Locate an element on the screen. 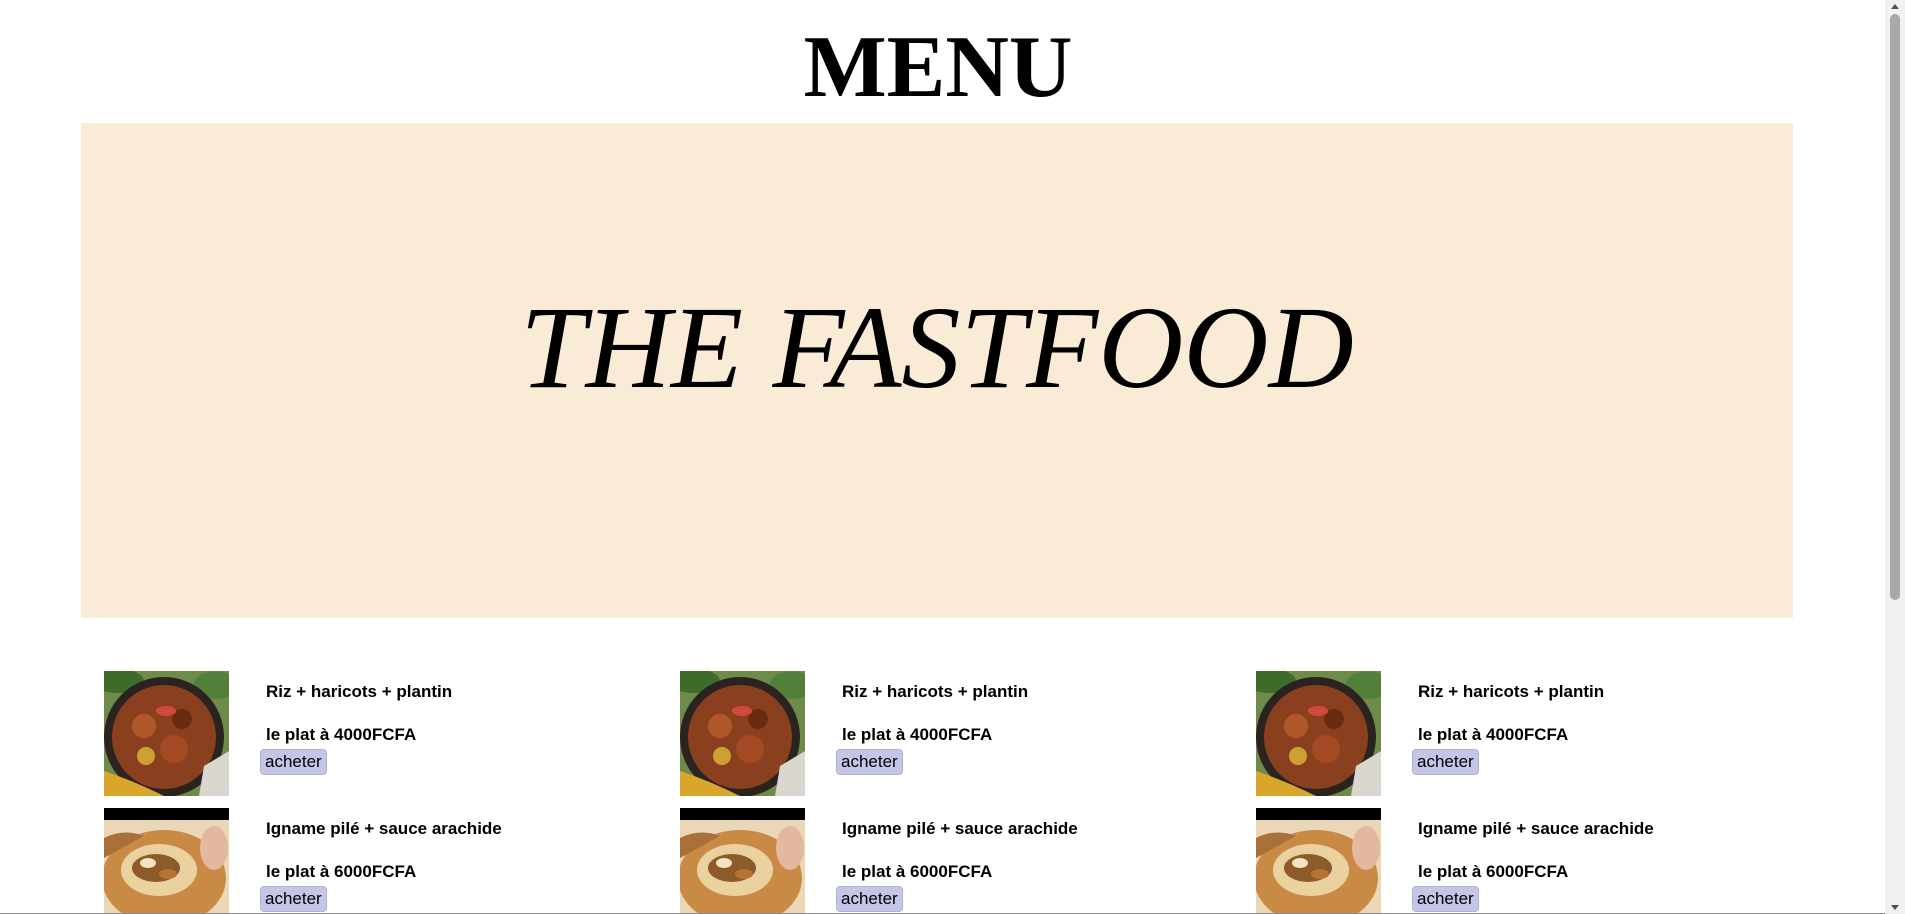  scrollbar-thumb is located at coordinates (1895, 307).